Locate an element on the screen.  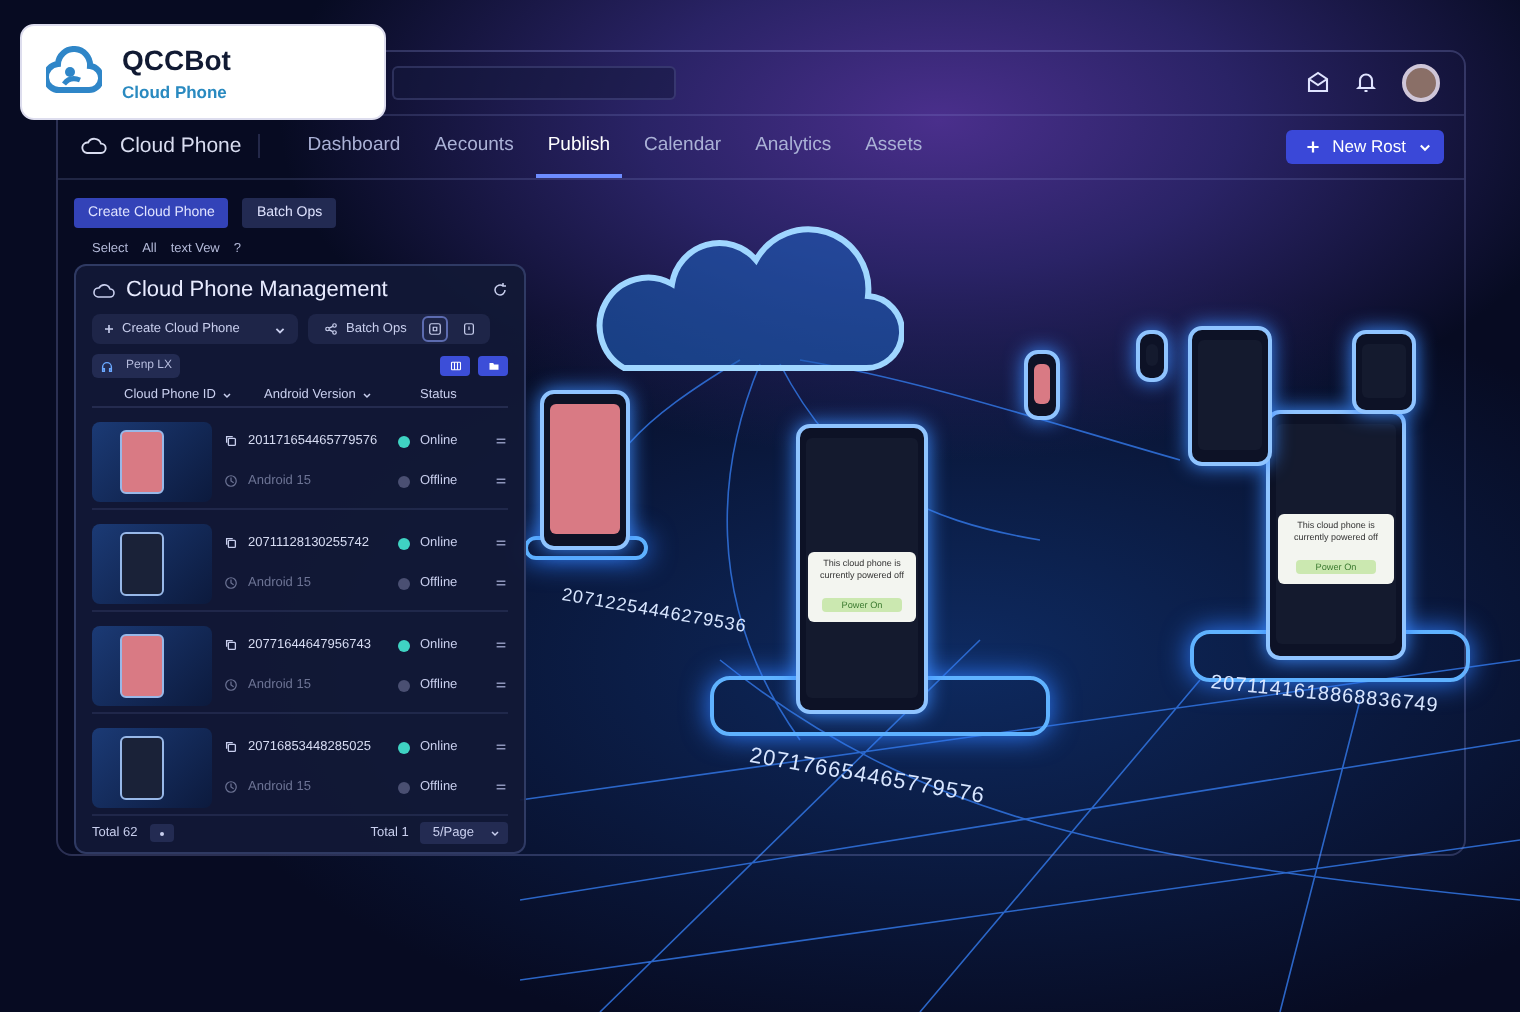
grid-icon is located at coordinates (435, 329).